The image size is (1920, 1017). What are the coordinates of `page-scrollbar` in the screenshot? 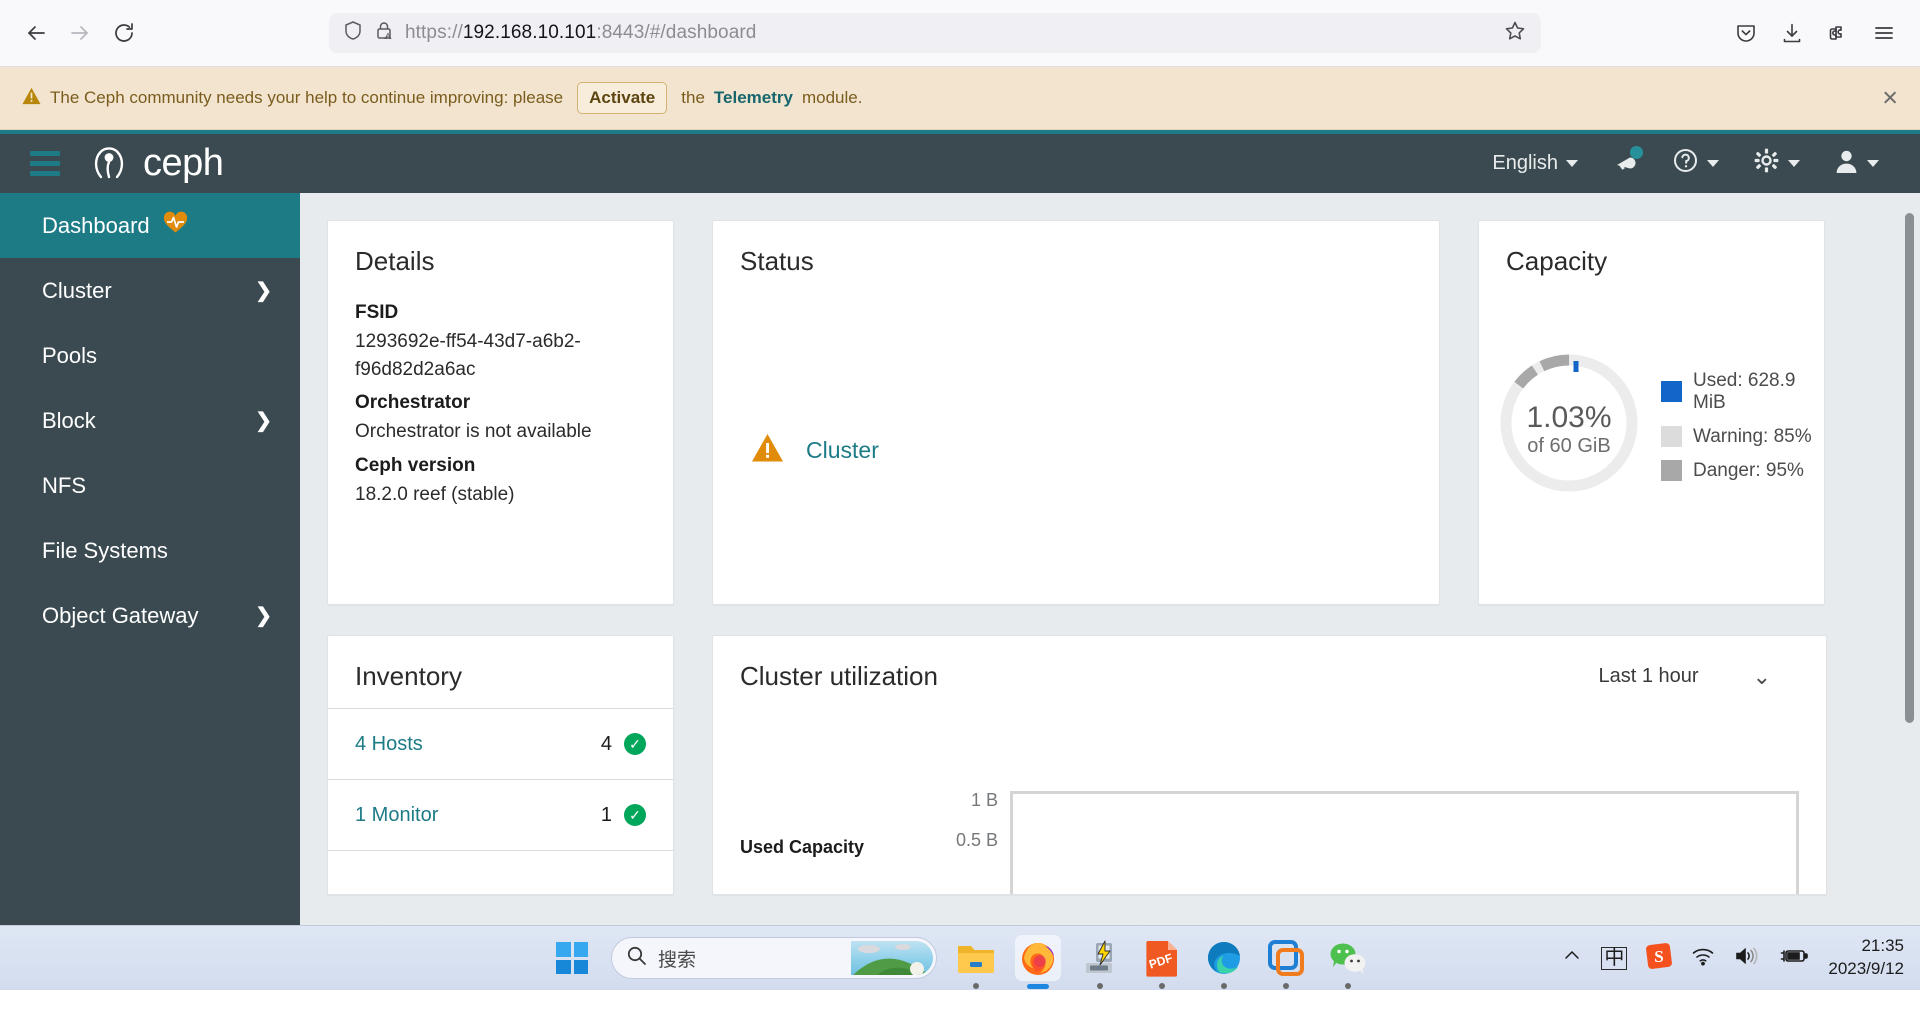 It's located at (1909, 468).